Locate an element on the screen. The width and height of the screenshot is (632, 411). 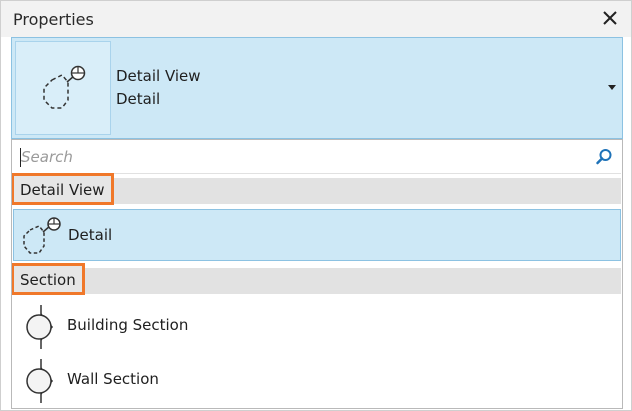
palette-title: Properties is located at coordinates (53, 19).